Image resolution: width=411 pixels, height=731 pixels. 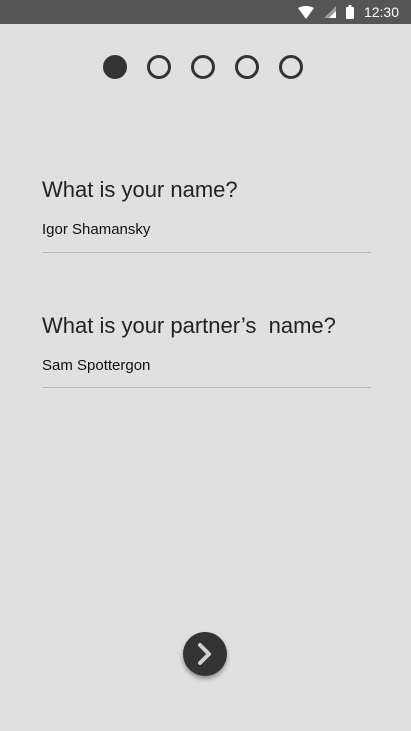 I want to click on chevron-right-icon, so click(x=204, y=654).